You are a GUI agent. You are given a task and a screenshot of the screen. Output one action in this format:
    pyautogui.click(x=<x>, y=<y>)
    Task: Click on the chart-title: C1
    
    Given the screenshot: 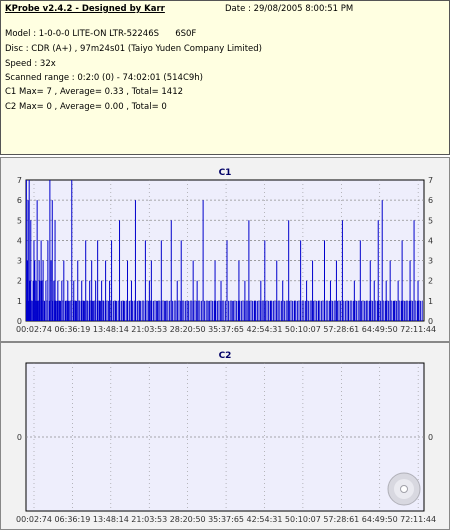 What is the action you would take?
    pyautogui.click(x=225, y=173)
    